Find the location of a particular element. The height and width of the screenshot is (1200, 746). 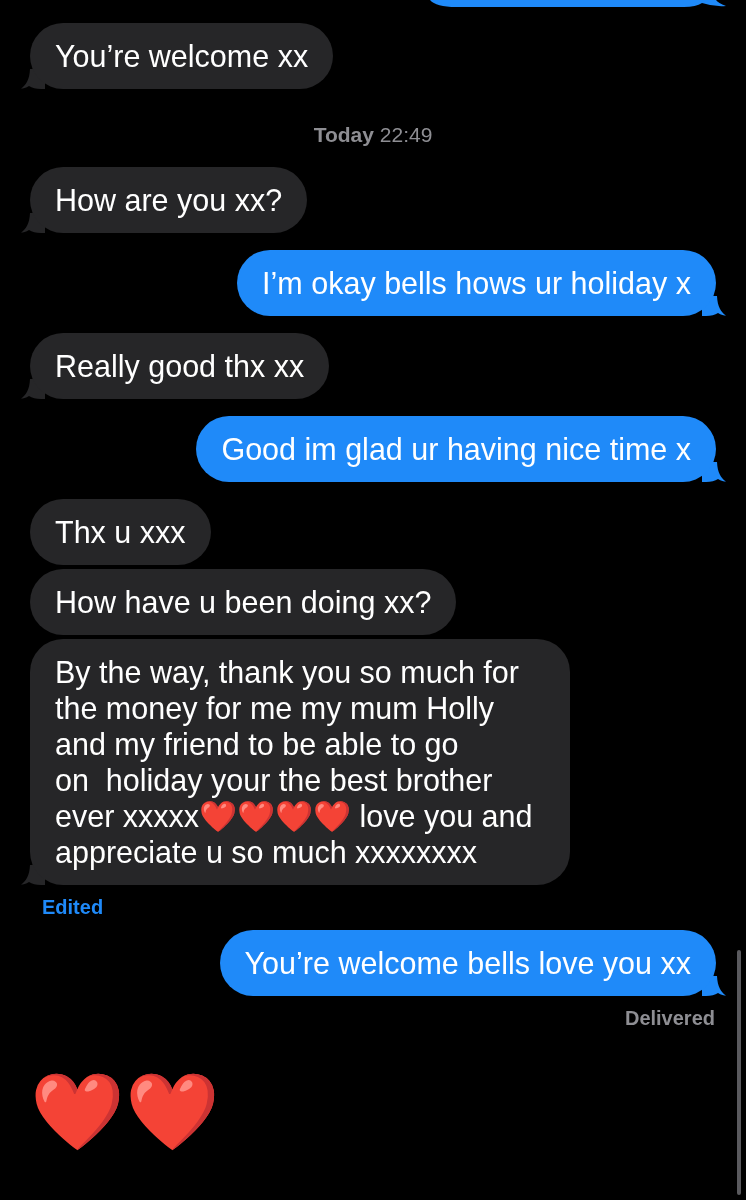

message-text: I’m okay bells hows ur holiday x is located at coordinates (476, 283).